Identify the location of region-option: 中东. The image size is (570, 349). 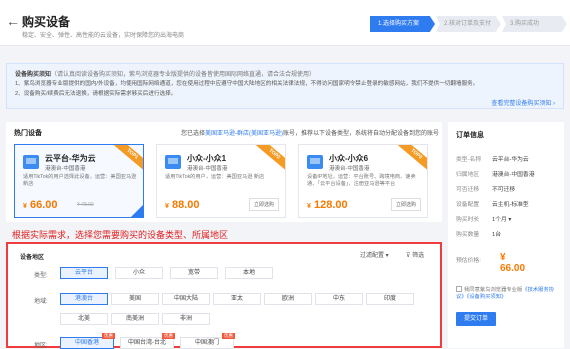
(339, 299).